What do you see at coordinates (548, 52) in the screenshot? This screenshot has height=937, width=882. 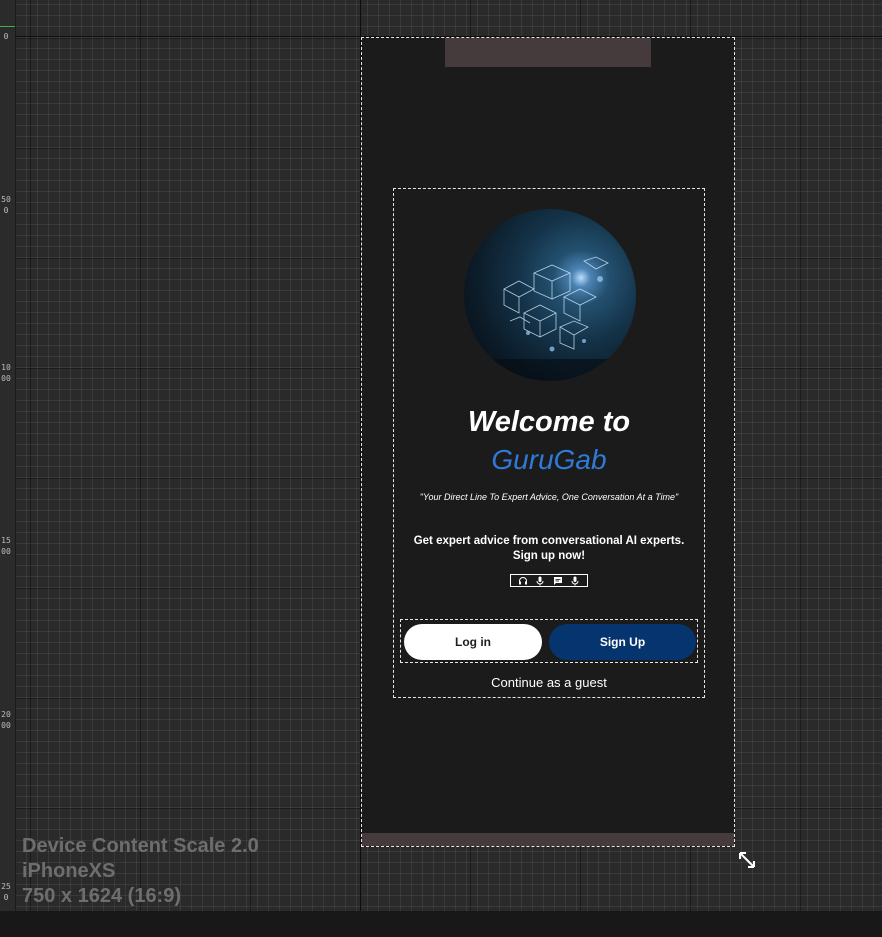 I see `device-notch-bar` at bounding box center [548, 52].